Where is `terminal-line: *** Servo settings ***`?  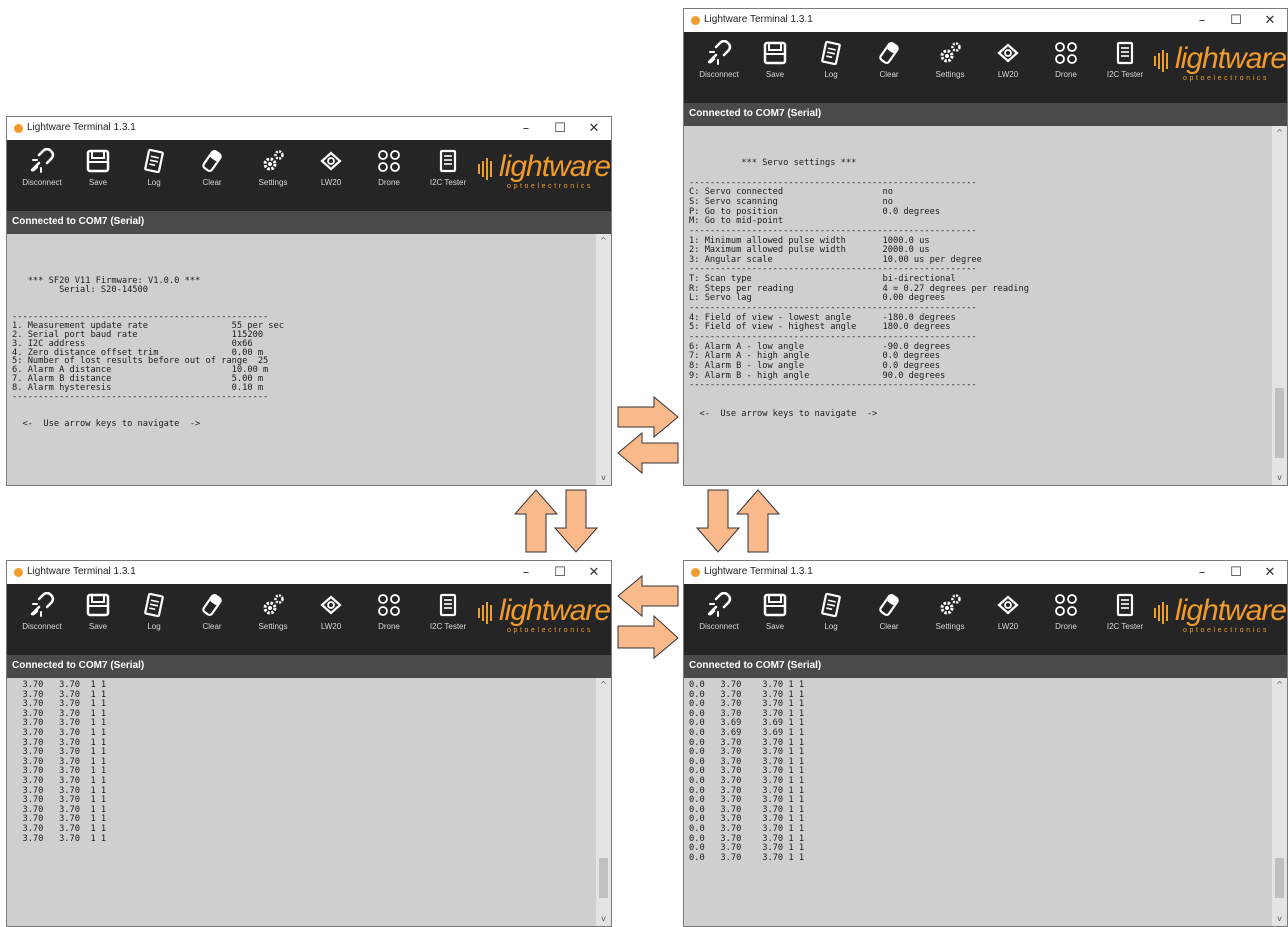
terminal-line: *** Servo settings *** is located at coordinates (773, 163).